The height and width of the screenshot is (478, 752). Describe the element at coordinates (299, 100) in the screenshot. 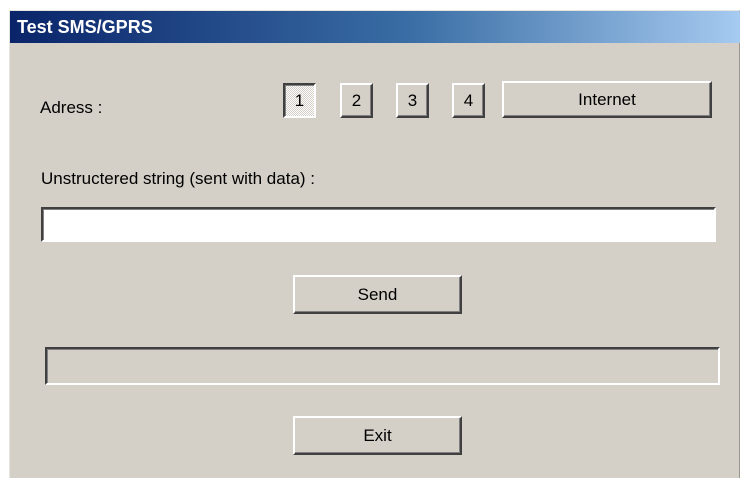

I see `address-button-1: 1` at that location.